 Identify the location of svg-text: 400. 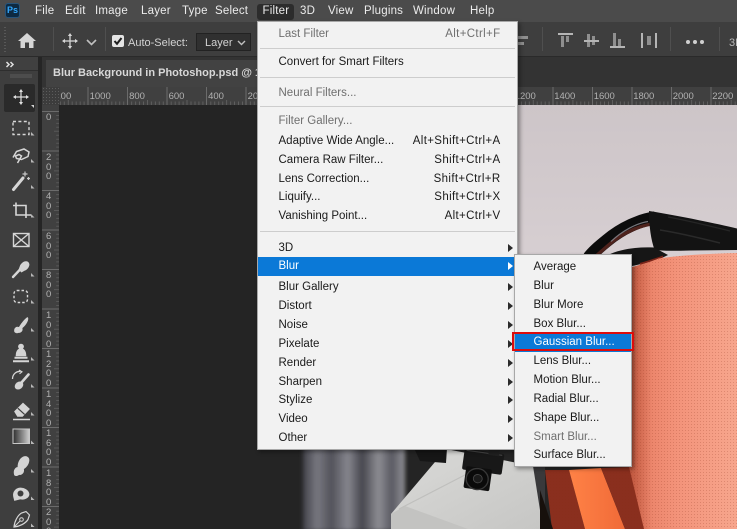
(216, 96).